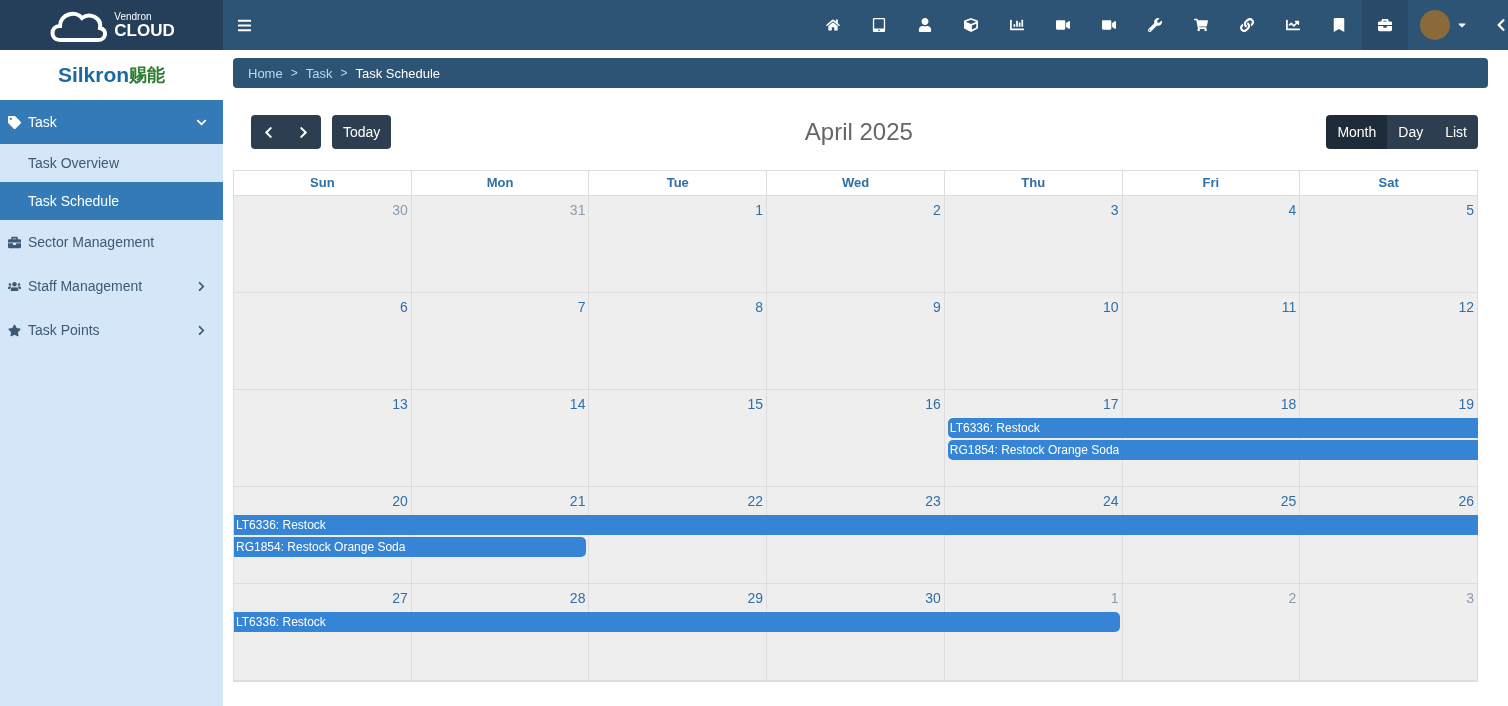 This screenshot has height=706, width=1508. What do you see at coordinates (1357, 132) in the screenshot?
I see `view-tab: Month` at bounding box center [1357, 132].